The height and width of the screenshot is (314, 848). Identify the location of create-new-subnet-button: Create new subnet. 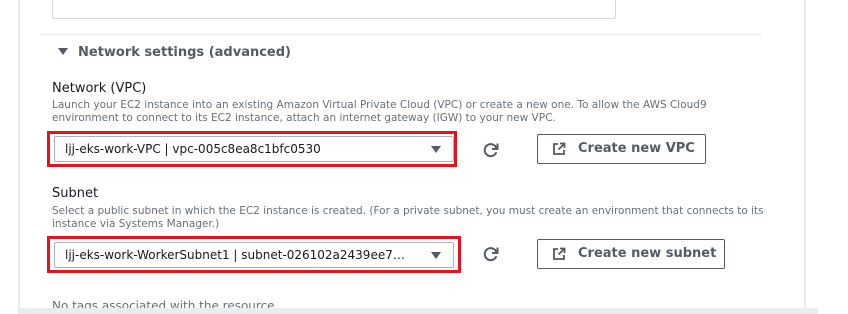
(631, 254).